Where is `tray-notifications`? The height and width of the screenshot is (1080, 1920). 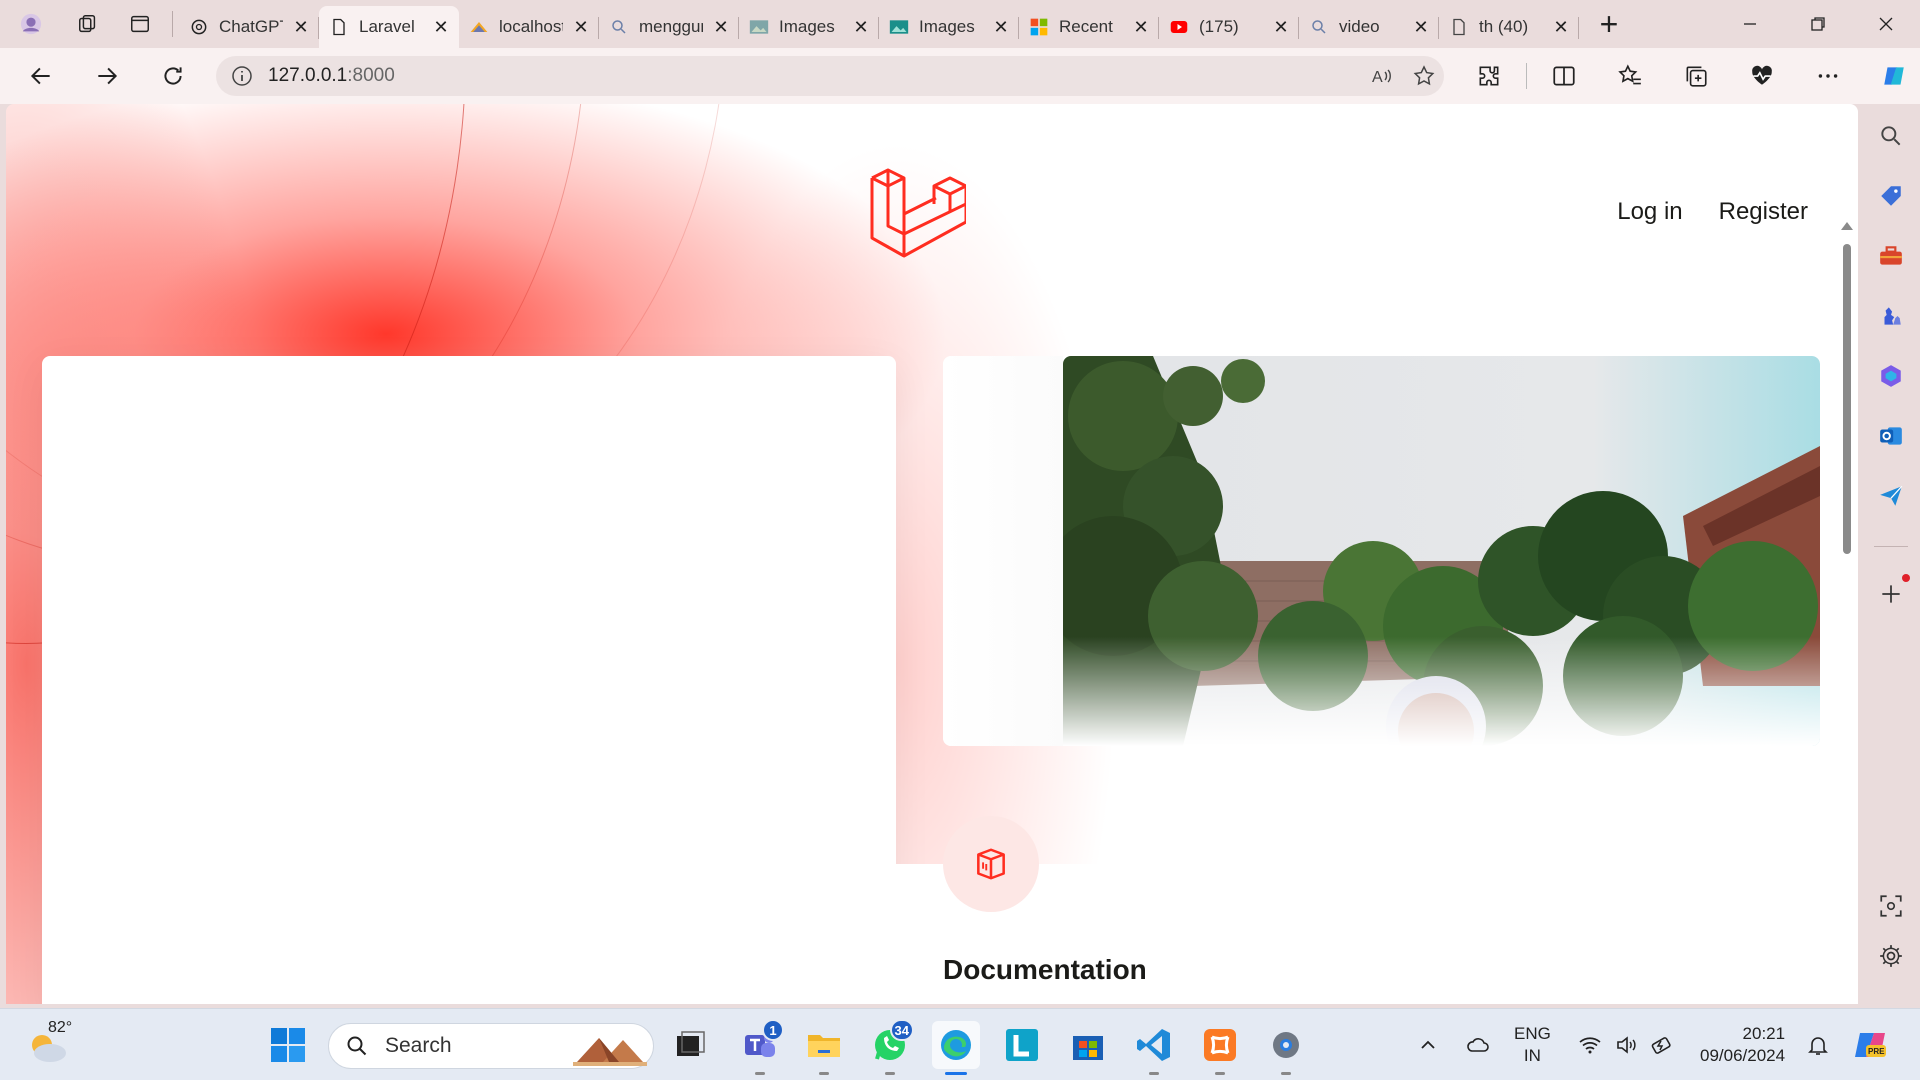 tray-notifications is located at coordinates (1818, 1044).